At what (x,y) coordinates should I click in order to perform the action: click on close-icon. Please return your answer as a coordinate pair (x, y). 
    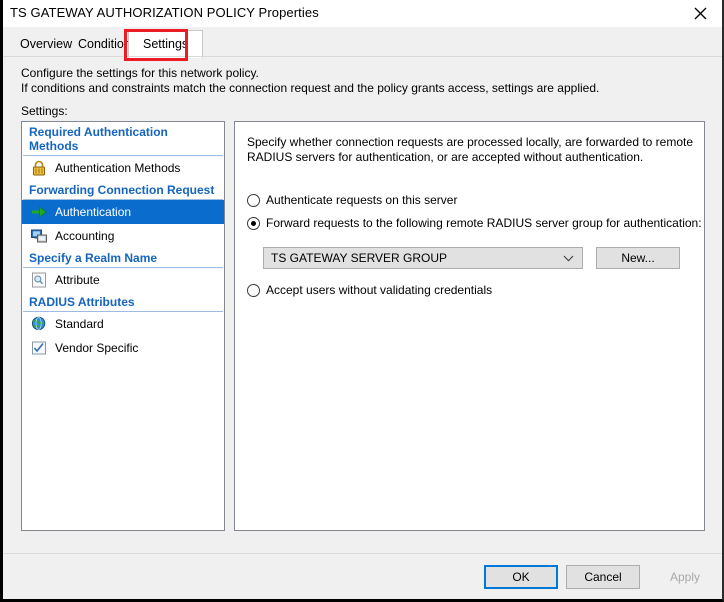
    Looking at the image, I should click on (700, 13).